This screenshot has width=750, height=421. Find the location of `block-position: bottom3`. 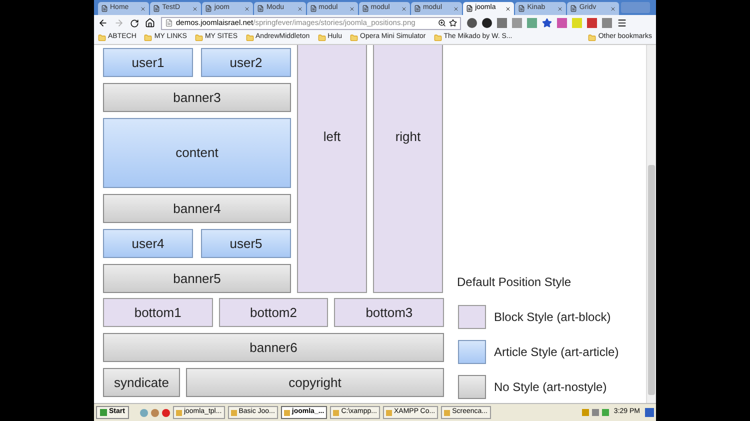

block-position: bottom3 is located at coordinates (389, 312).